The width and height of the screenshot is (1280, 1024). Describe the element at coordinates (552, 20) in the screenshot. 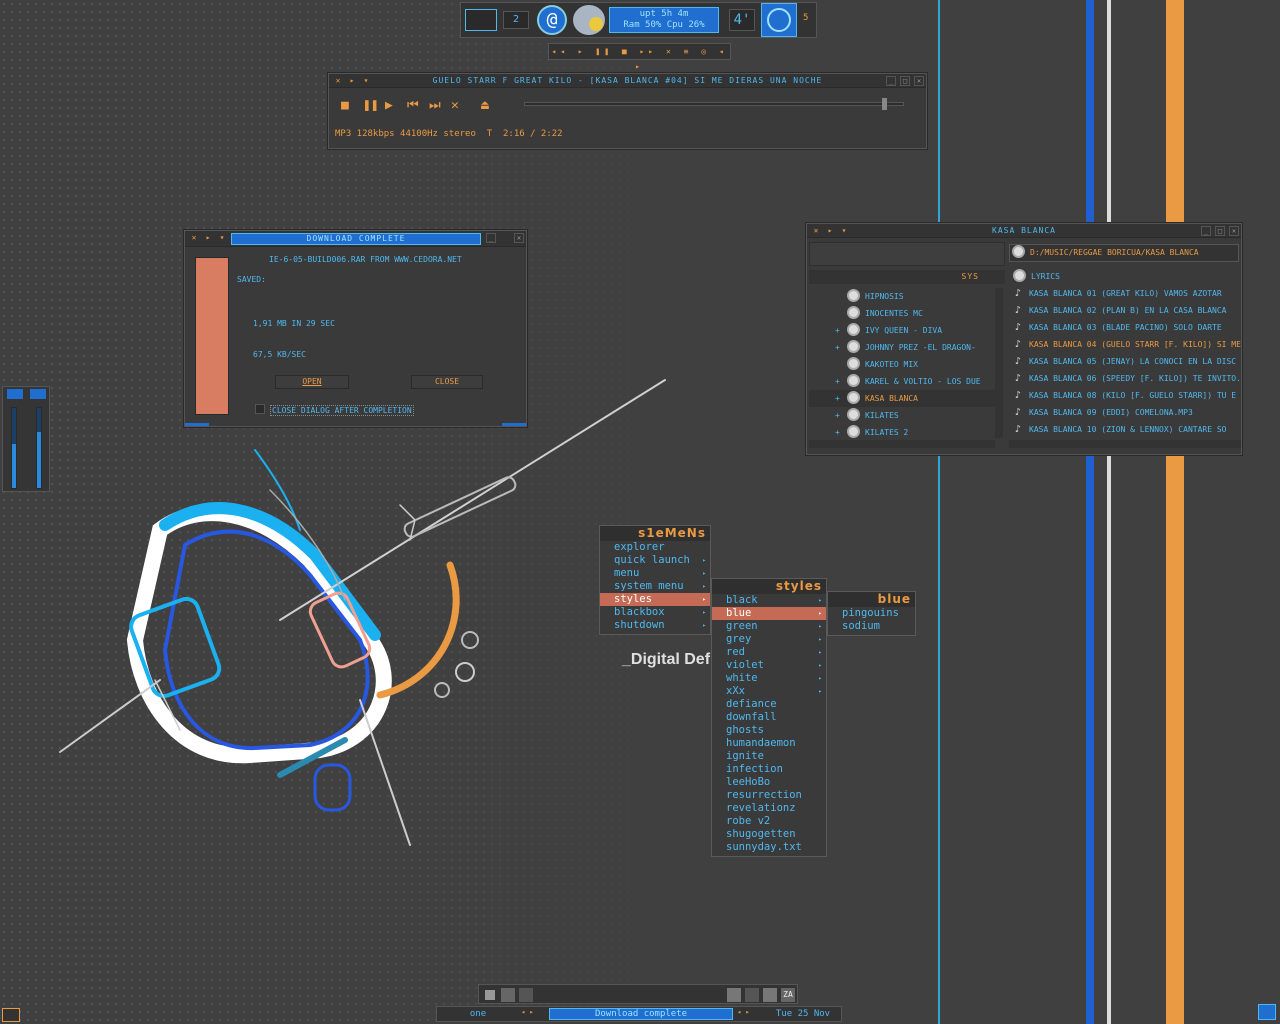

I see `mail-icon: @` at that location.